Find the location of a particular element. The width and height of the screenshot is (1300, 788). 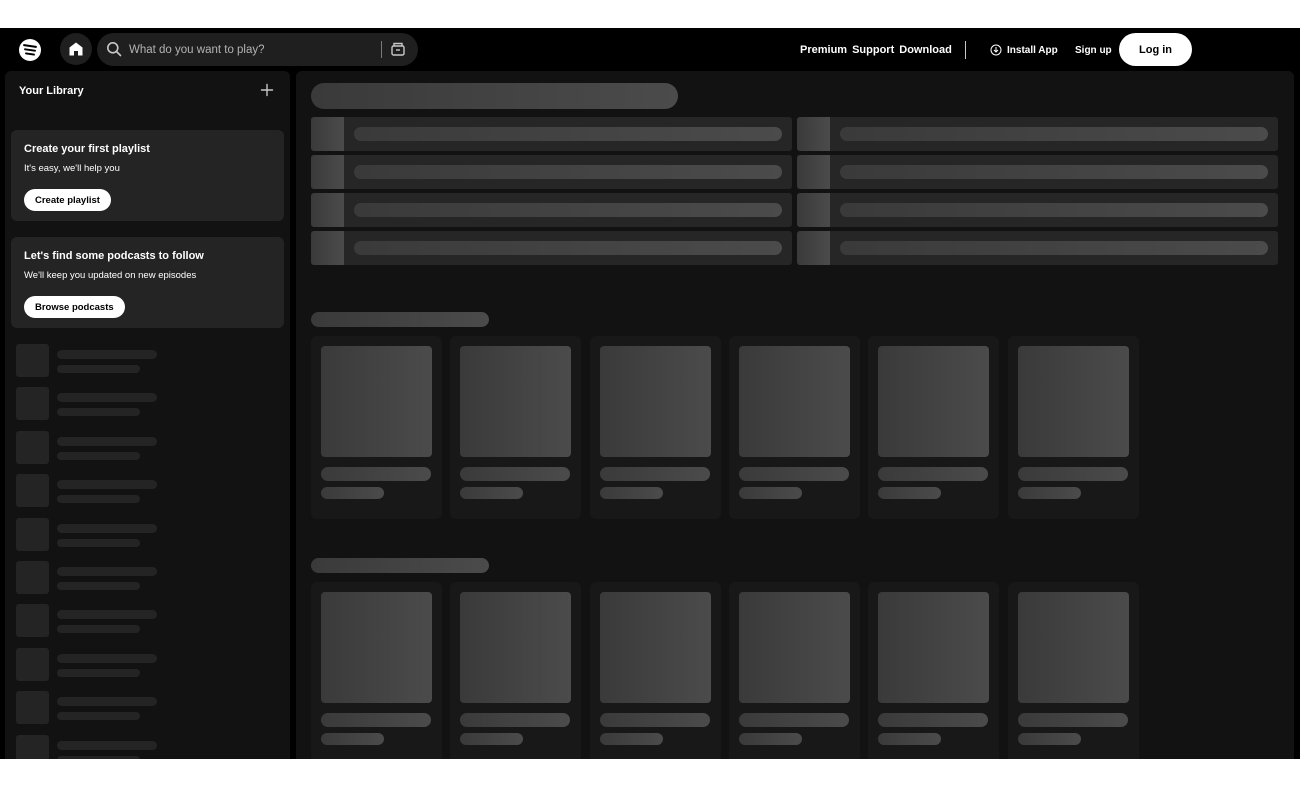

nav-links: Premium Support Download is located at coordinates (876, 50).